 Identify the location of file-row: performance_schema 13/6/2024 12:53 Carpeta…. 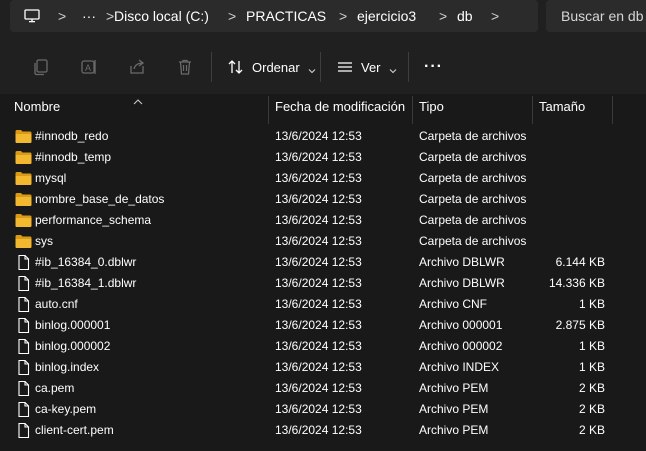
(323, 220).